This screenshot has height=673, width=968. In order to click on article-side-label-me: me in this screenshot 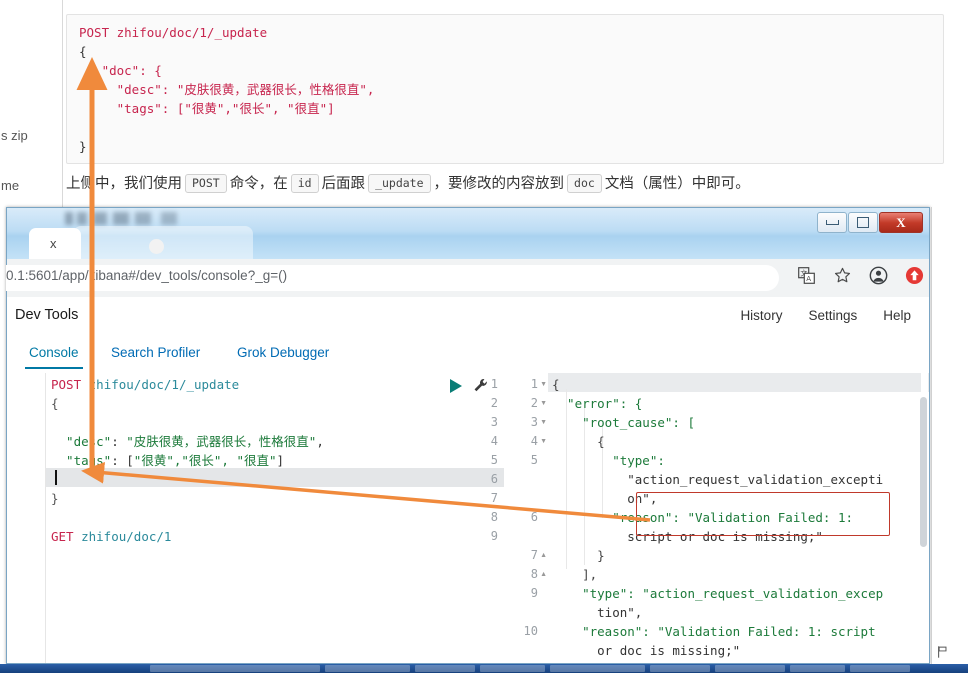, I will do `click(10, 185)`.